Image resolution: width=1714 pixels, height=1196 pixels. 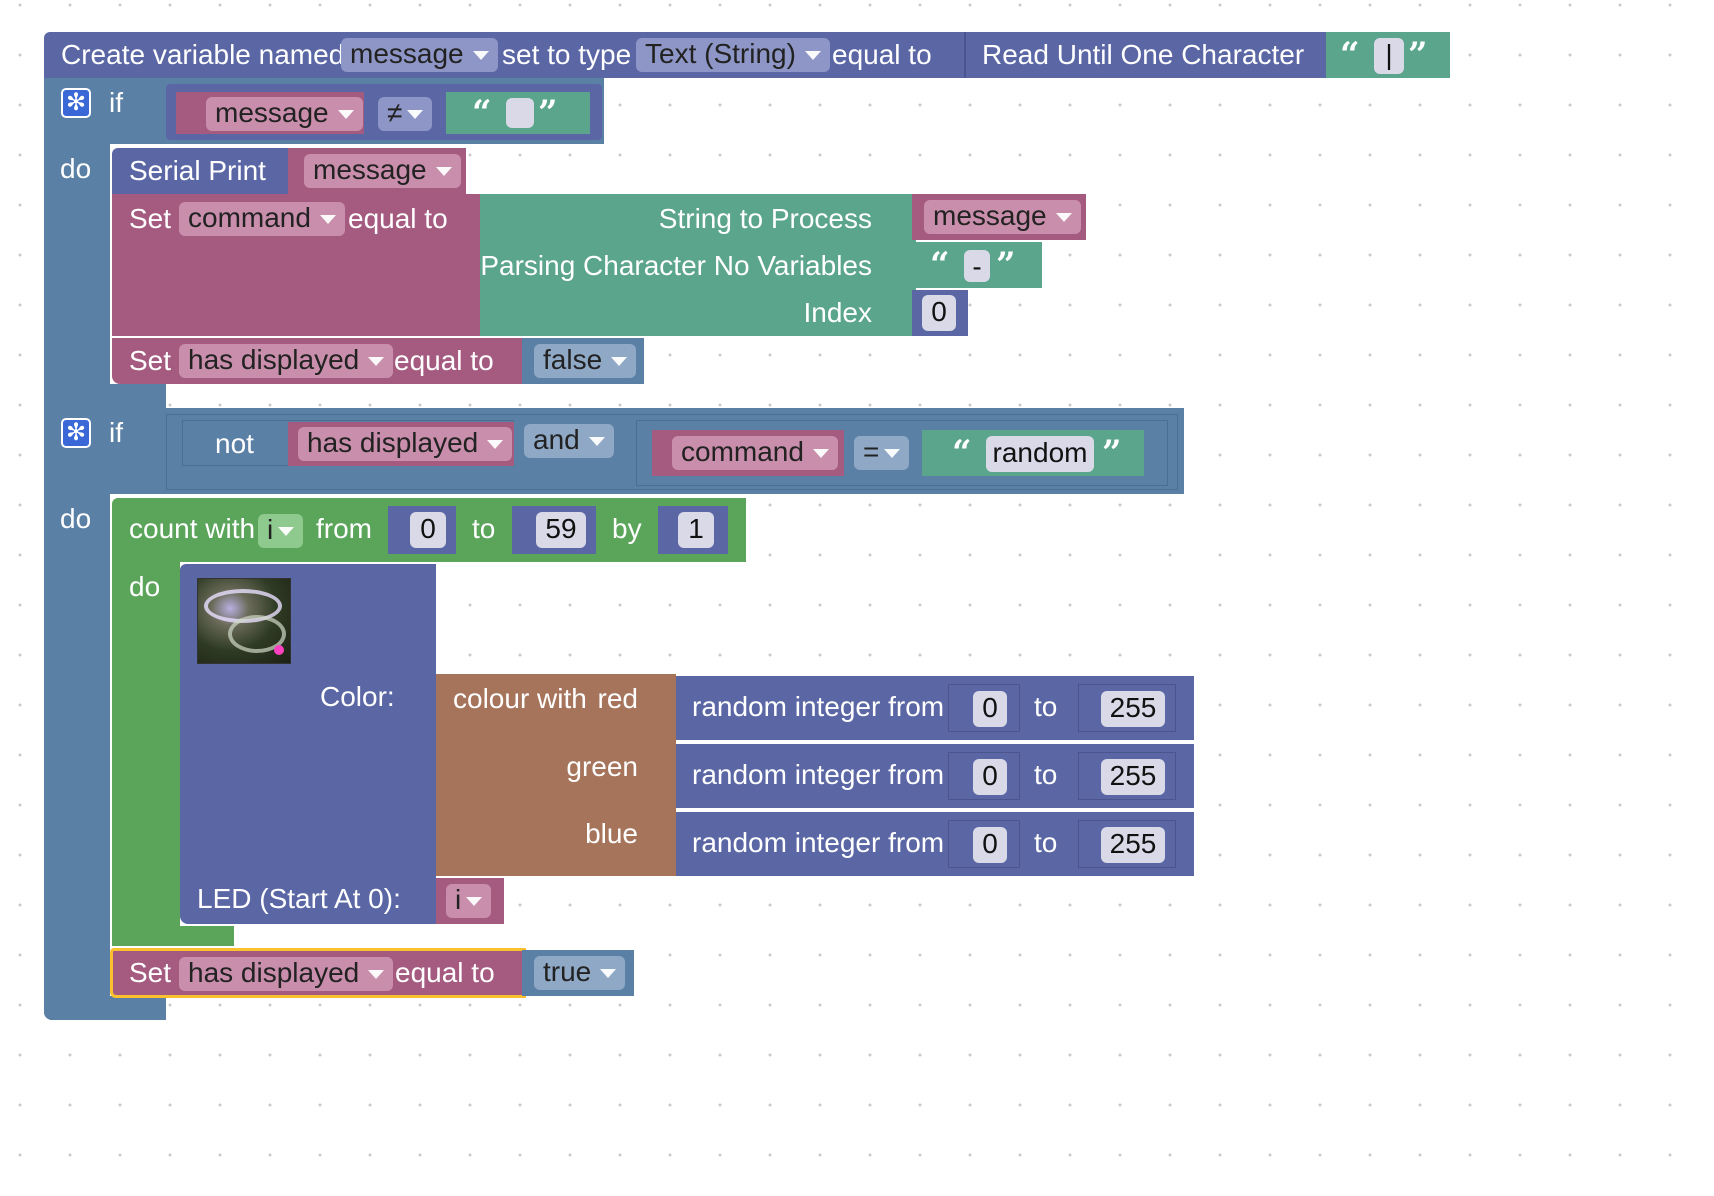 I want to click on operator-dropdown: ≠, so click(x=405, y=114).